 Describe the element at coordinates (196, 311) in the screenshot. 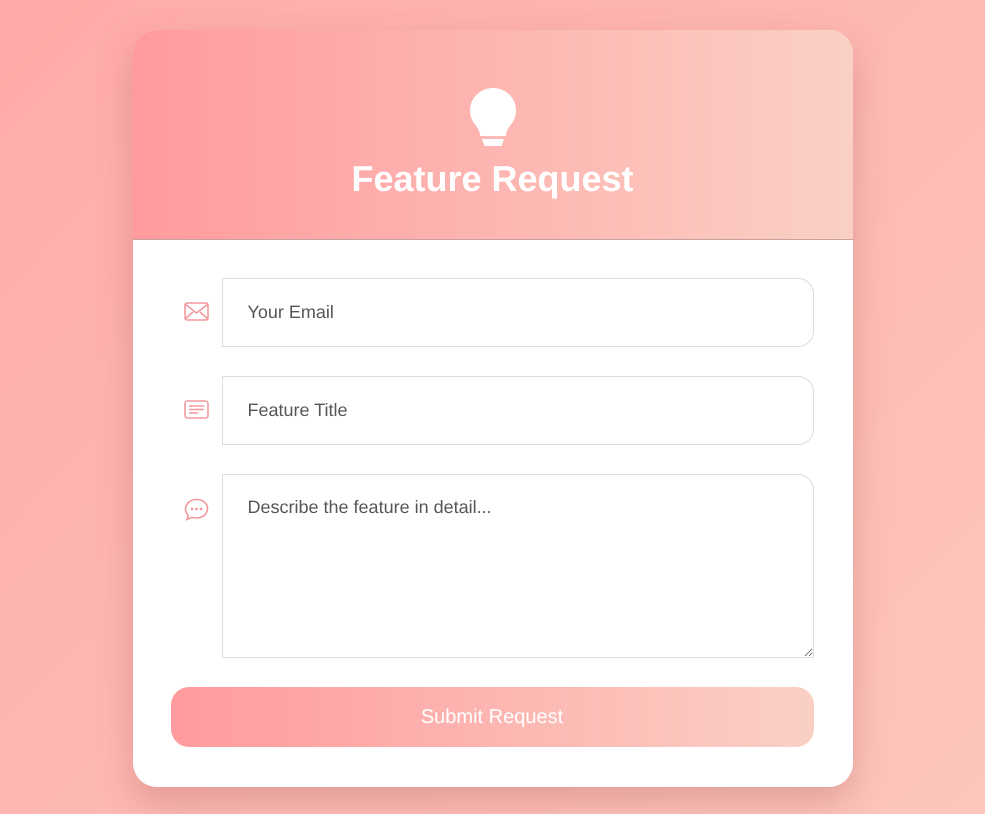

I see `envelope-icon` at that location.